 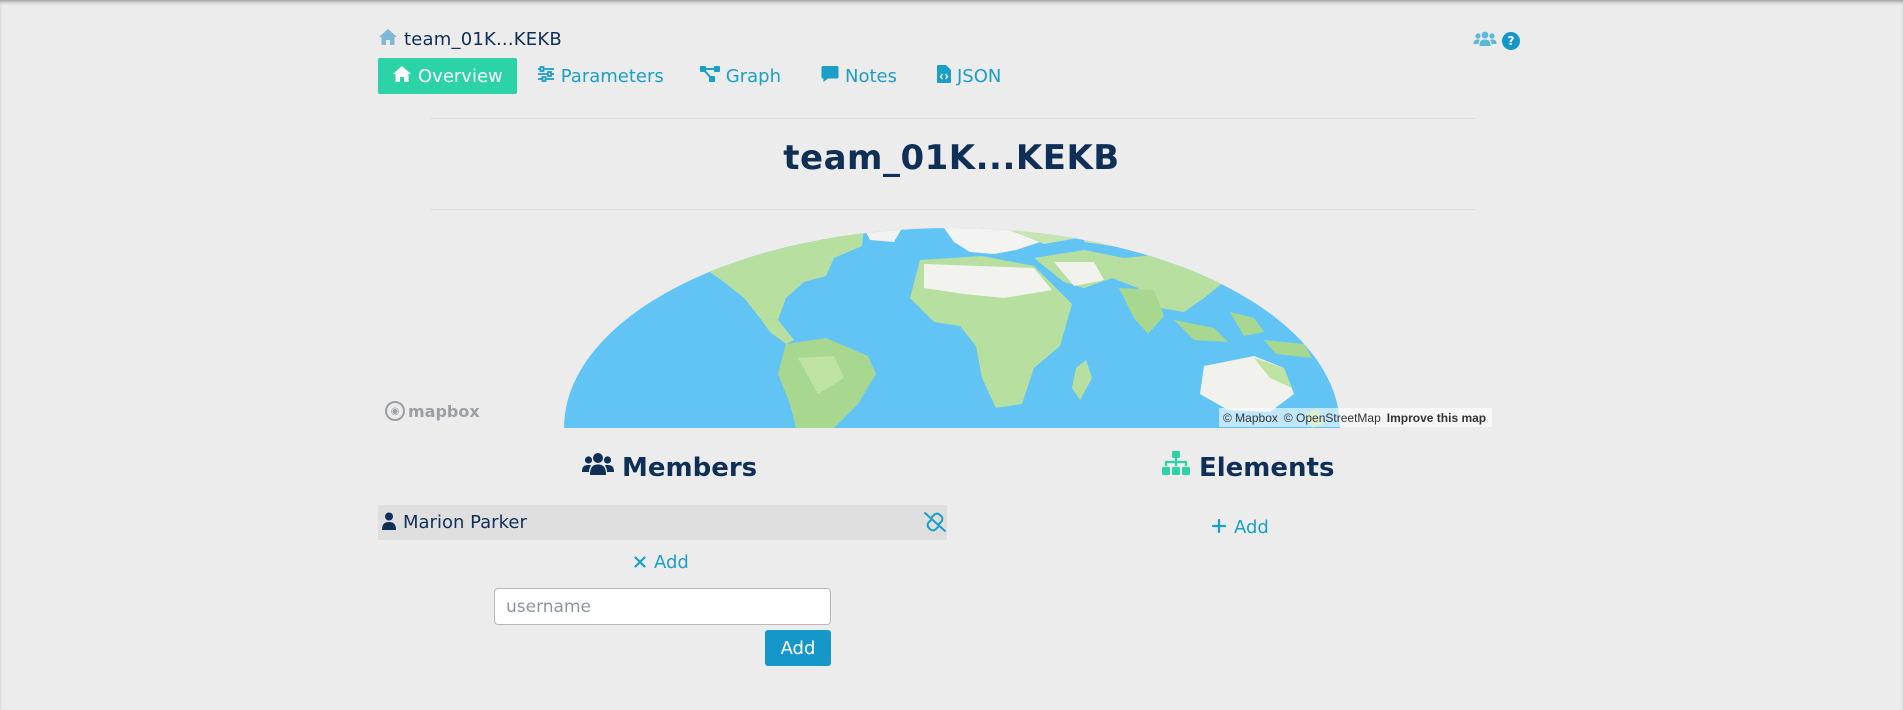 I want to click on tab-label: Graph, so click(x=753, y=76).